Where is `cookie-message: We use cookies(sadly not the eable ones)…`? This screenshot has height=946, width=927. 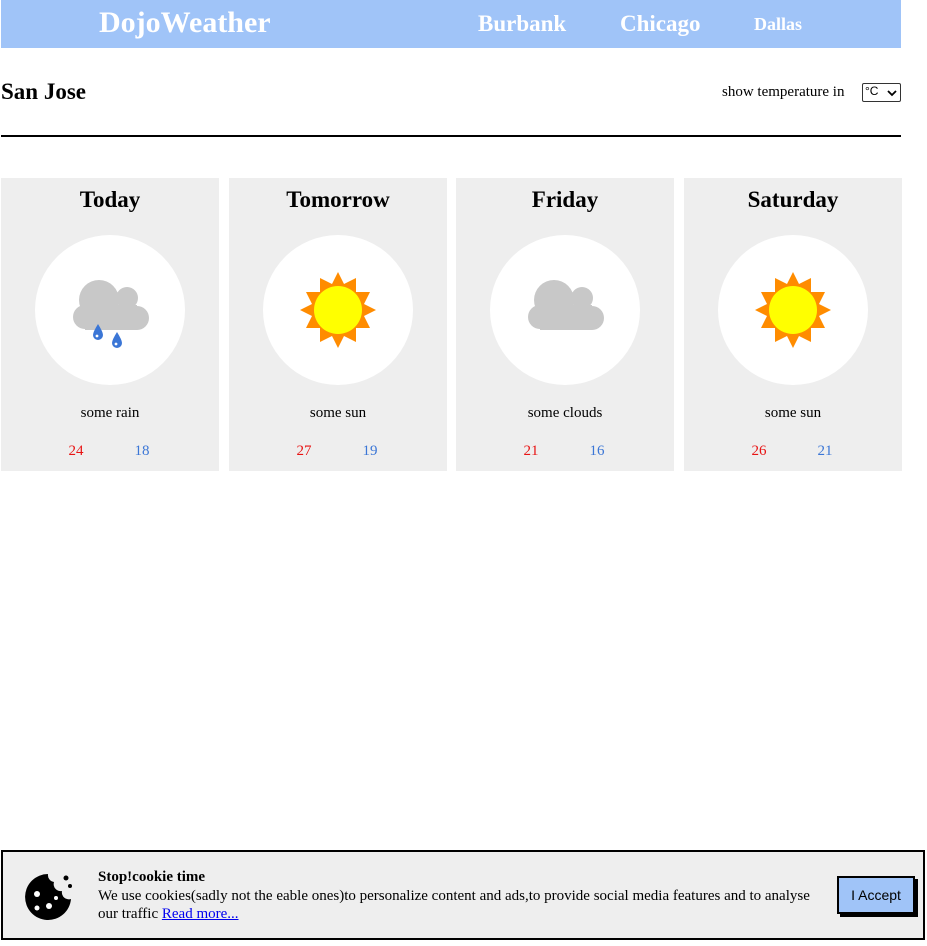 cookie-message: We use cookies(sadly not the eable ones)… is located at coordinates (458, 905).